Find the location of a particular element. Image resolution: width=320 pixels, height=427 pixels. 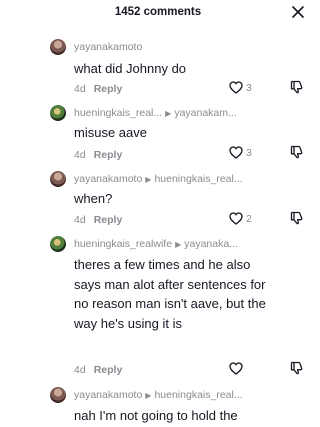

like-count: 2 is located at coordinates (249, 219).